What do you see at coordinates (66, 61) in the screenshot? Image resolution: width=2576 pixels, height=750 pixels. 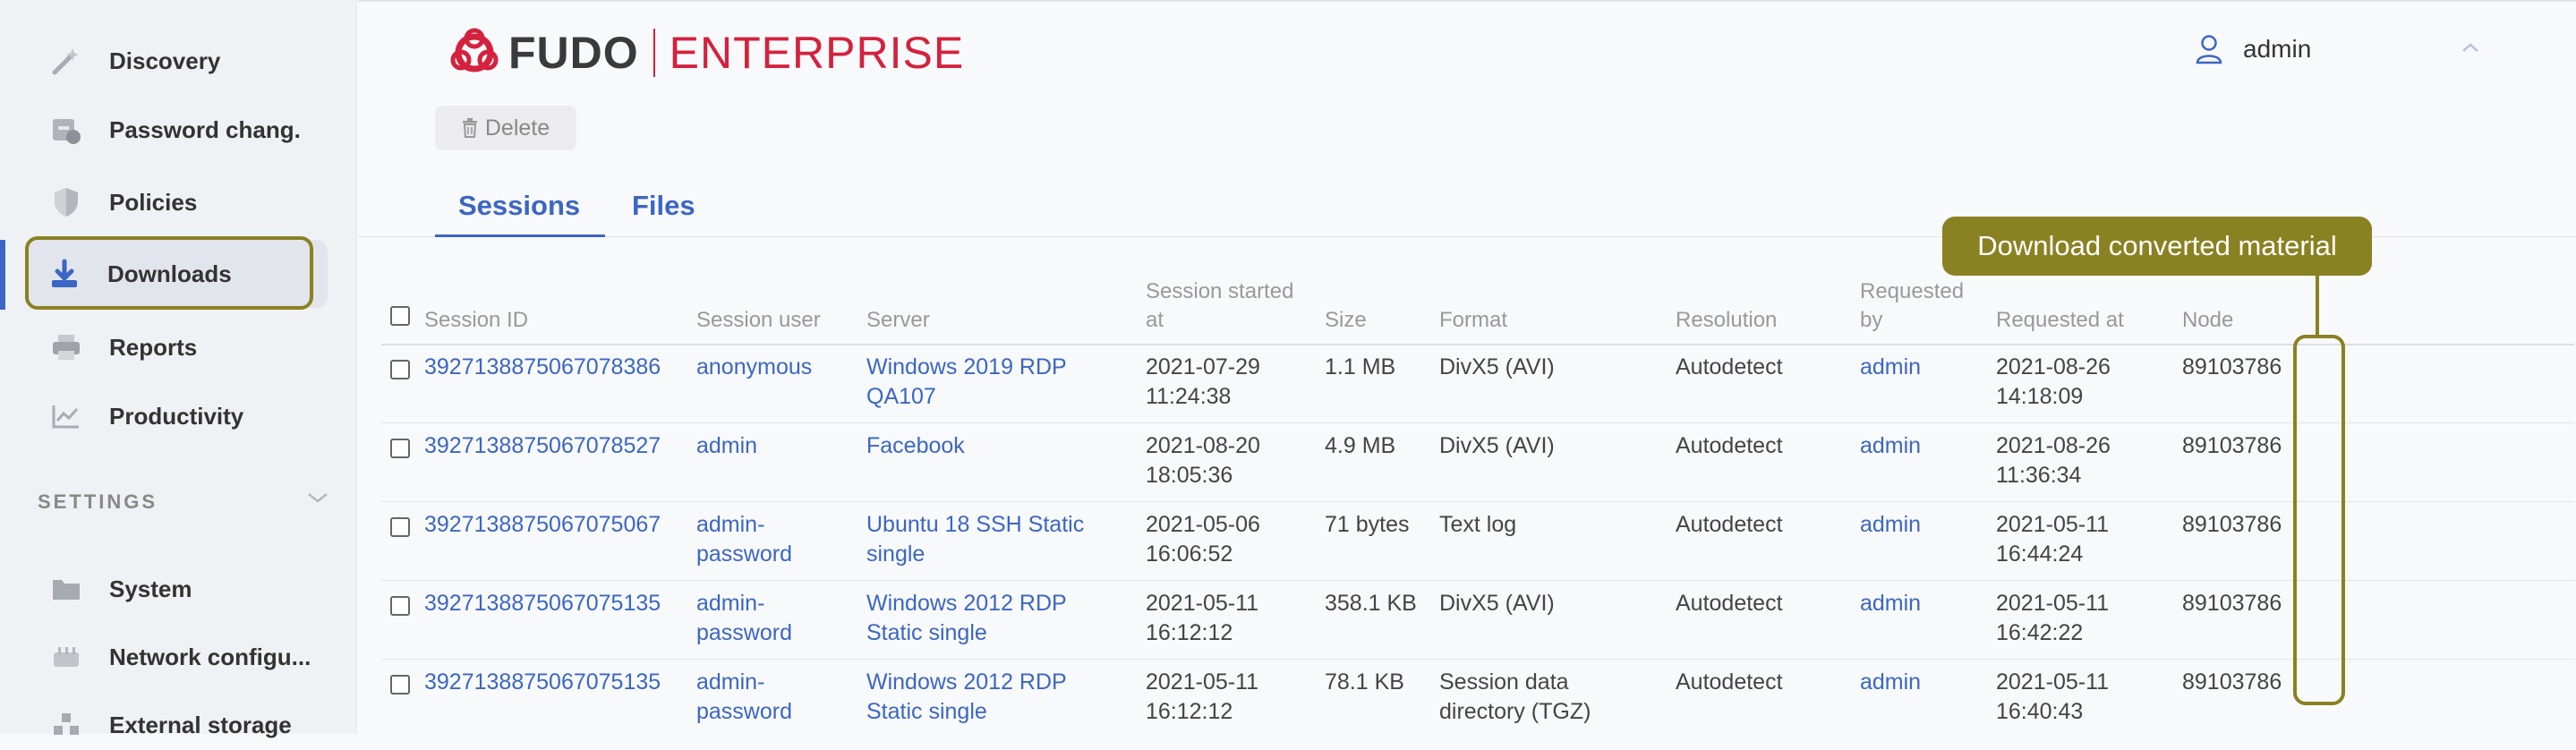 I see `wand-icon` at bounding box center [66, 61].